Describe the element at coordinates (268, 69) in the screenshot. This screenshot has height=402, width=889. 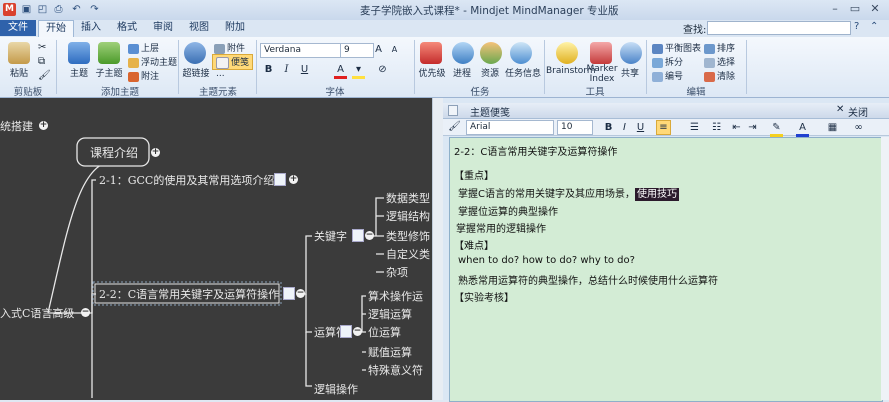
I see `bold-button: B` at that location.